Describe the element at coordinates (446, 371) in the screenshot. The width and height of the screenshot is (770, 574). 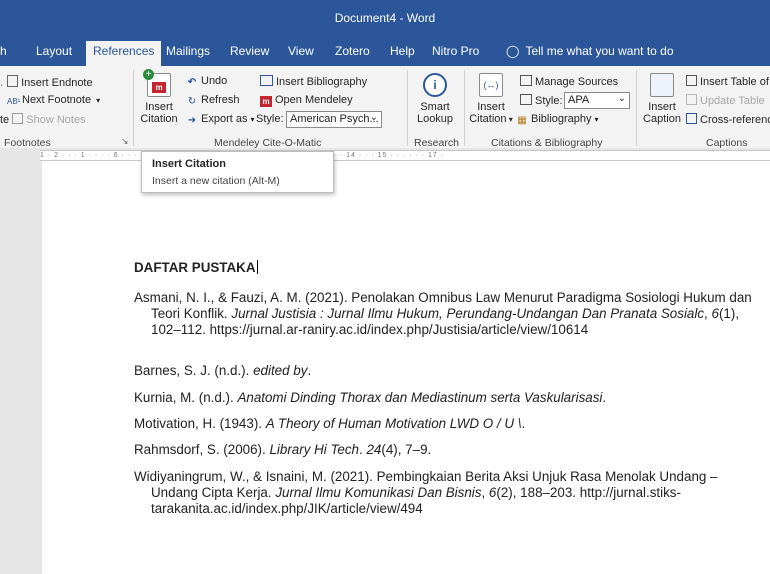
I see `reference-entry: Barnes, S. J. (n.d.). edited by.` at that location.